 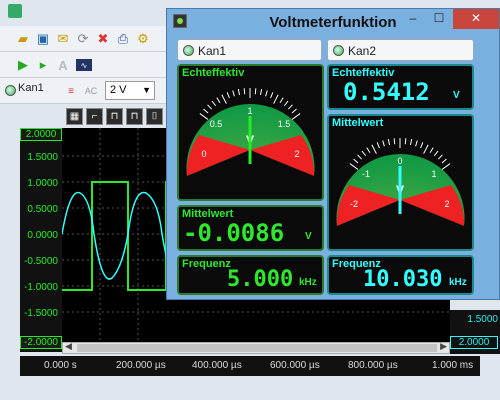 I want to click on refresh-icon: ⟳, so click(x=83, y=39).